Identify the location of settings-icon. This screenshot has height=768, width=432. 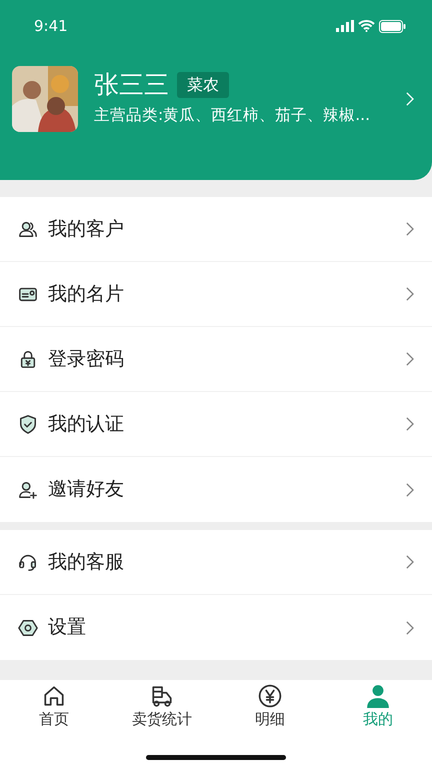
(28, 628).